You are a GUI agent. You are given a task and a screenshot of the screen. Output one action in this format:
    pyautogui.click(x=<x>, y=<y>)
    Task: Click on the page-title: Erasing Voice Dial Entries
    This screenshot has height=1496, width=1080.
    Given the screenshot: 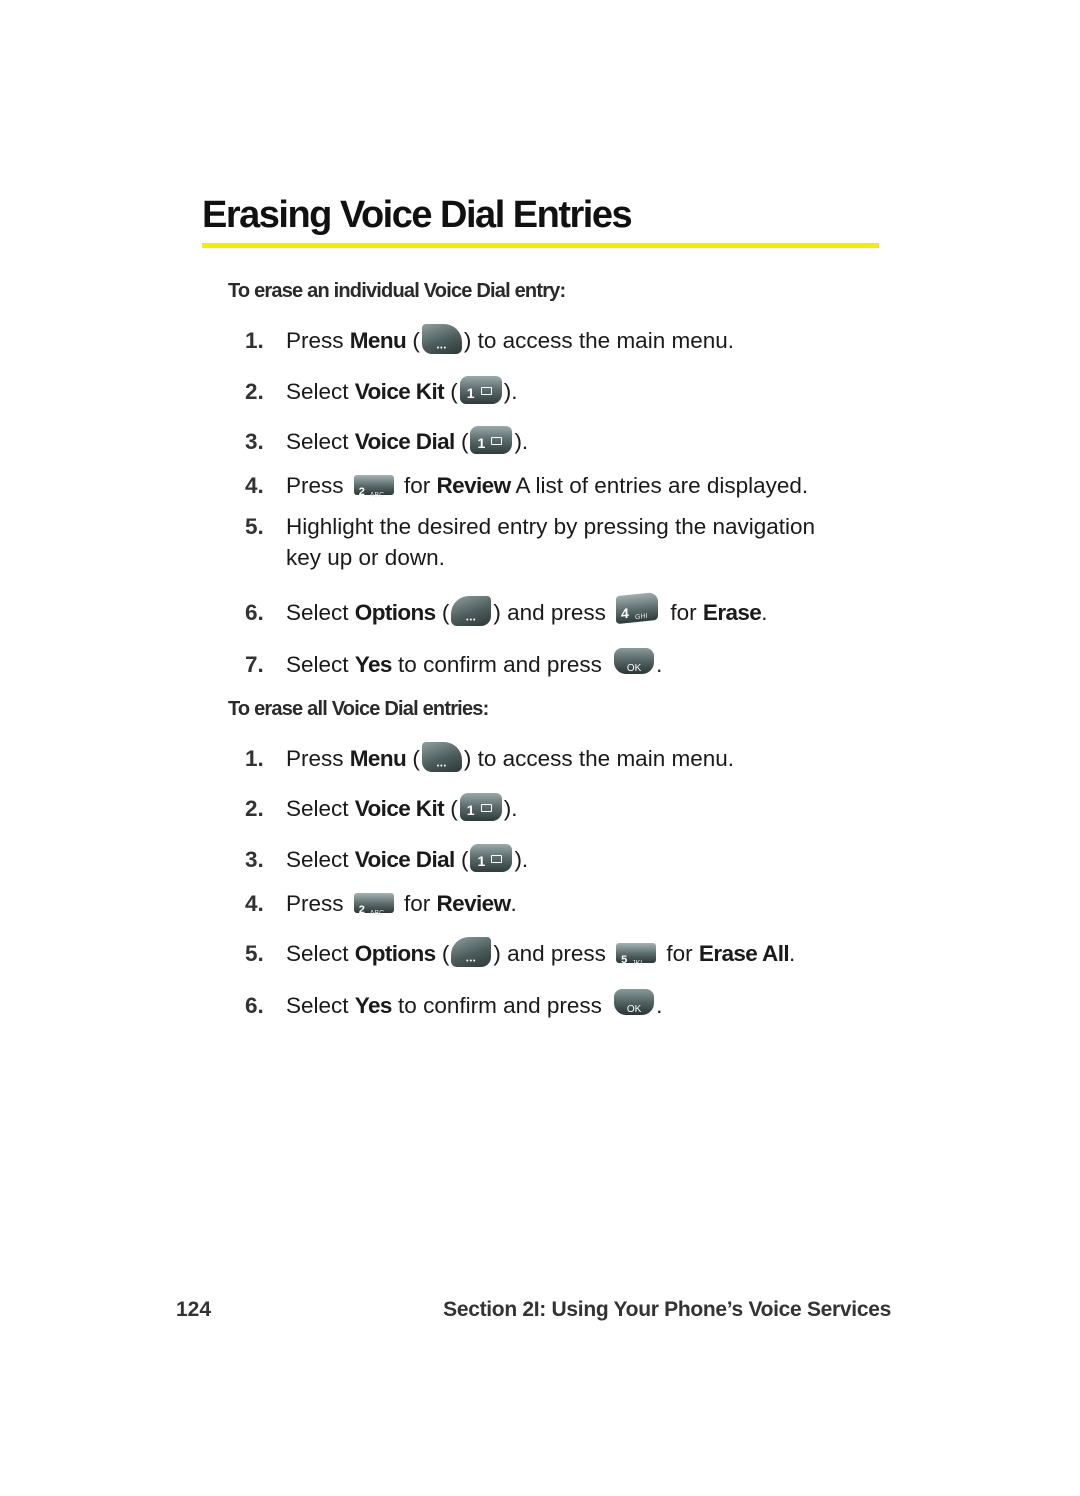 What is the action you would take?
    pyautogui.click(x=417, y=215)
    